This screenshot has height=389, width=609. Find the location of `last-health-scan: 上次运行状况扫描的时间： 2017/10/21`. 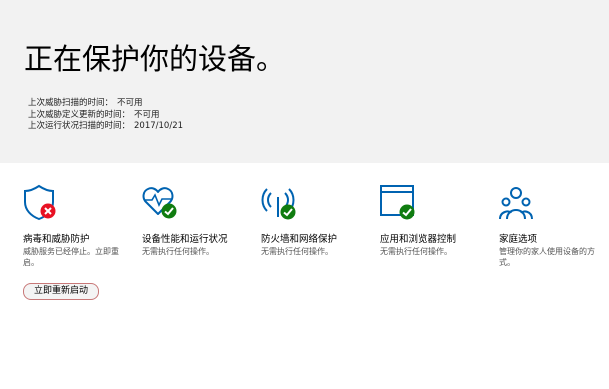

last-health-scan: 上次运行状况扫描的时间： 2017/10/21 is located at coordinates (105, 127).